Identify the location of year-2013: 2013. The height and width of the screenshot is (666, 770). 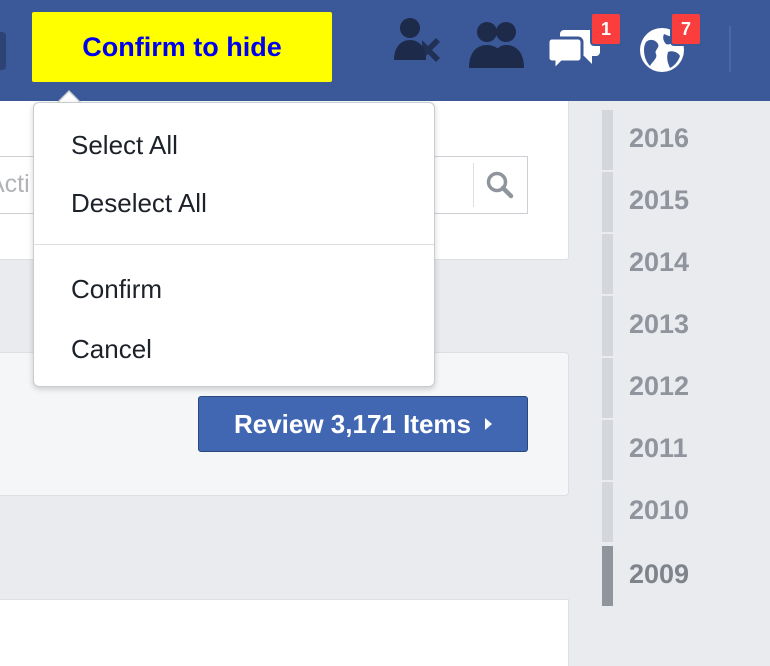
(686, 326).